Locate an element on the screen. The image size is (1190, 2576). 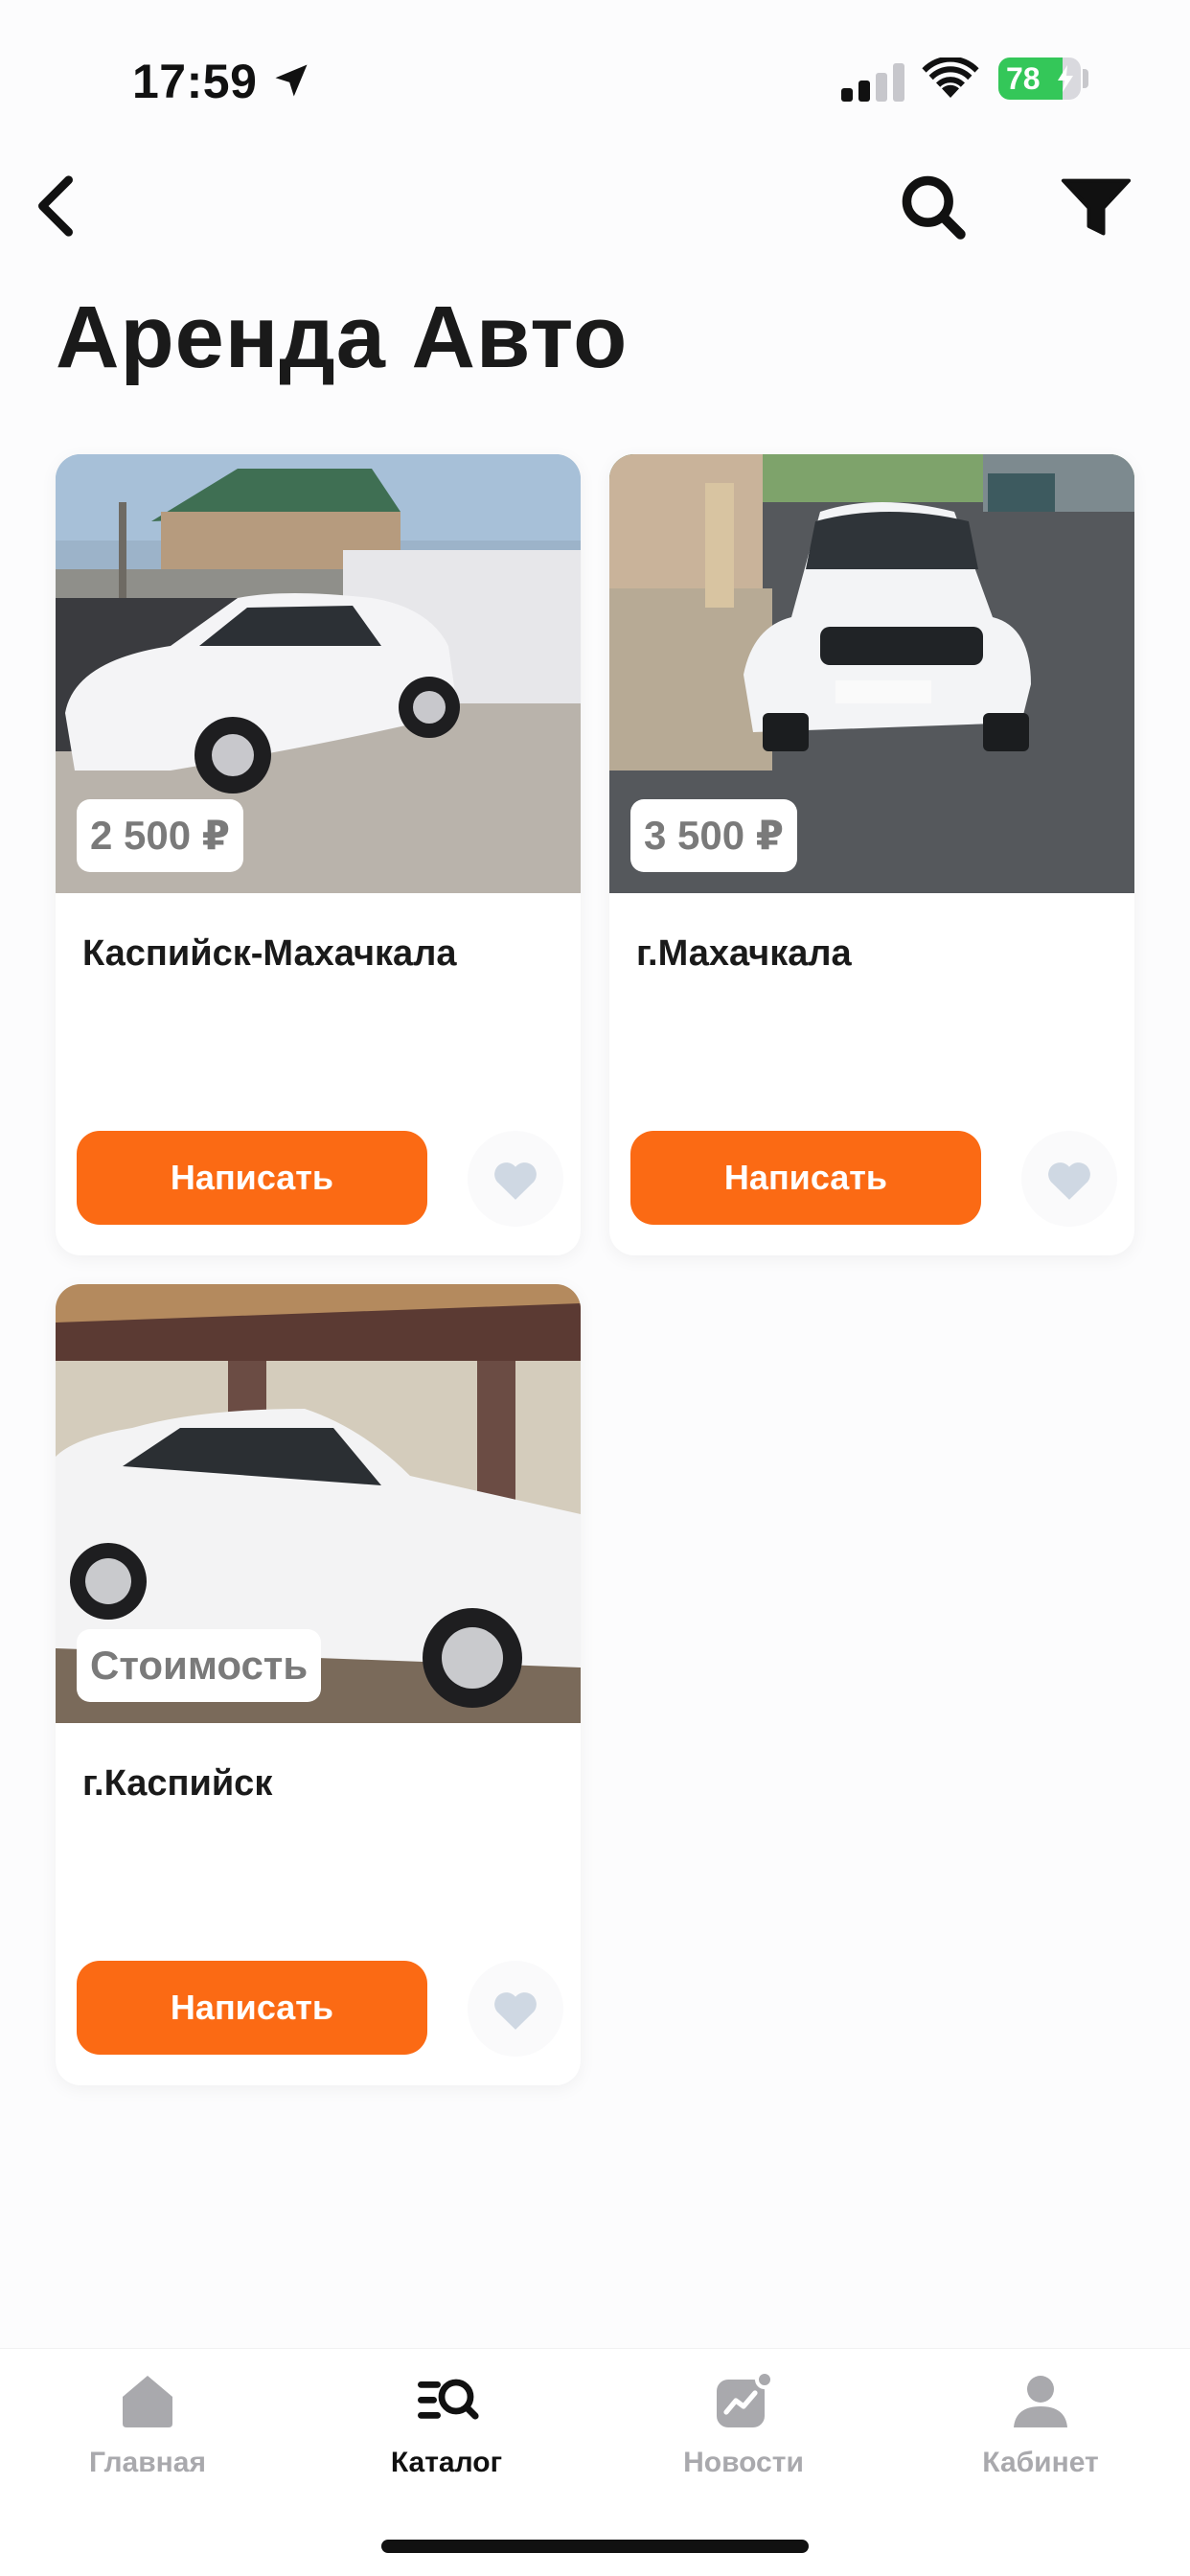
listing-city: Каспийск-Махачкала is located at coordinates (270, 953).